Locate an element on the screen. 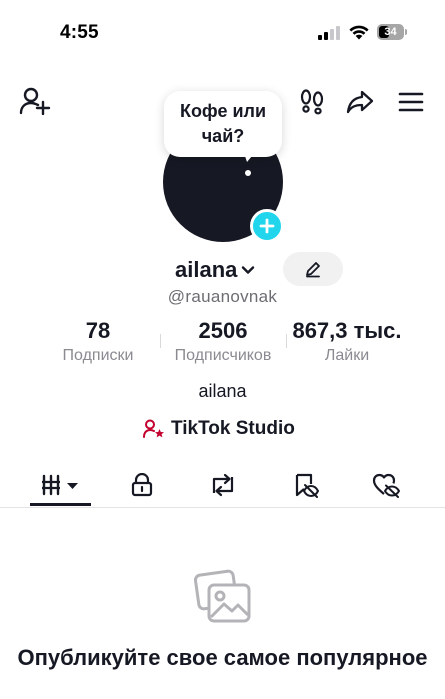 This screenshot has height=699, width=445. tab-reposts is located at coordinates (223, 484).